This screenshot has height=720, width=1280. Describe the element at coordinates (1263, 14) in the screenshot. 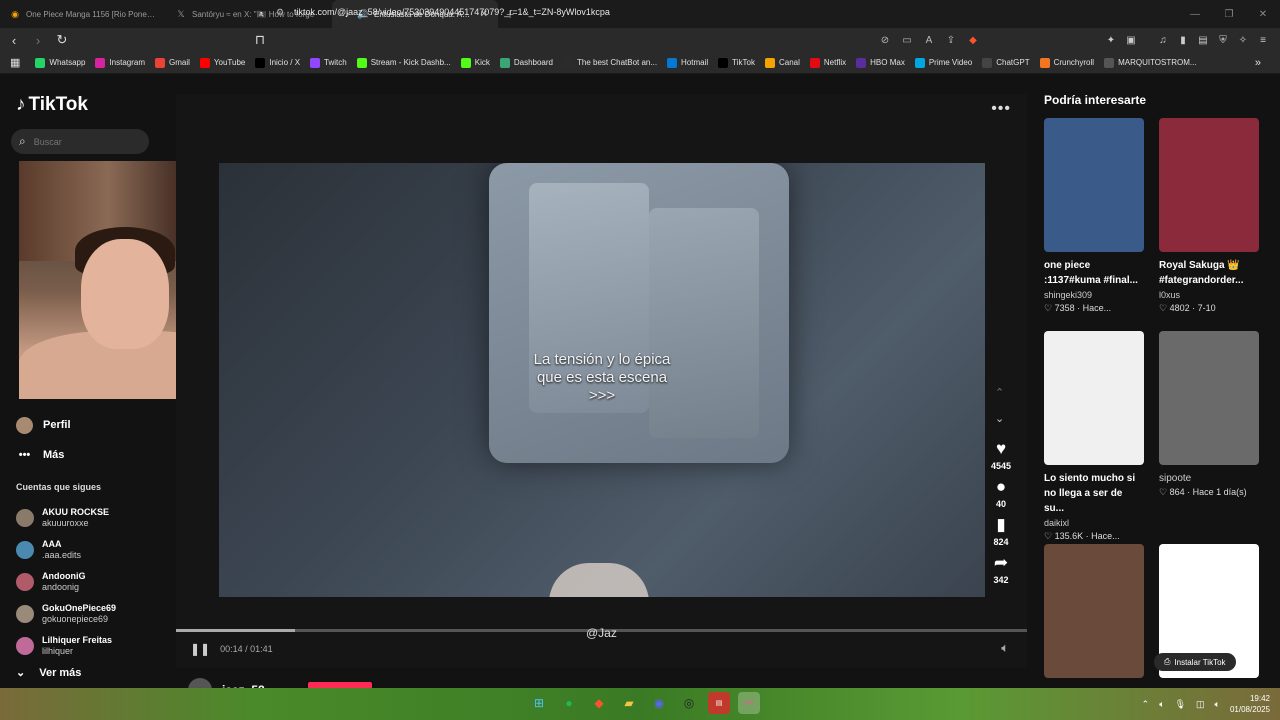

I see `close-window-icon: ✕` at that location.